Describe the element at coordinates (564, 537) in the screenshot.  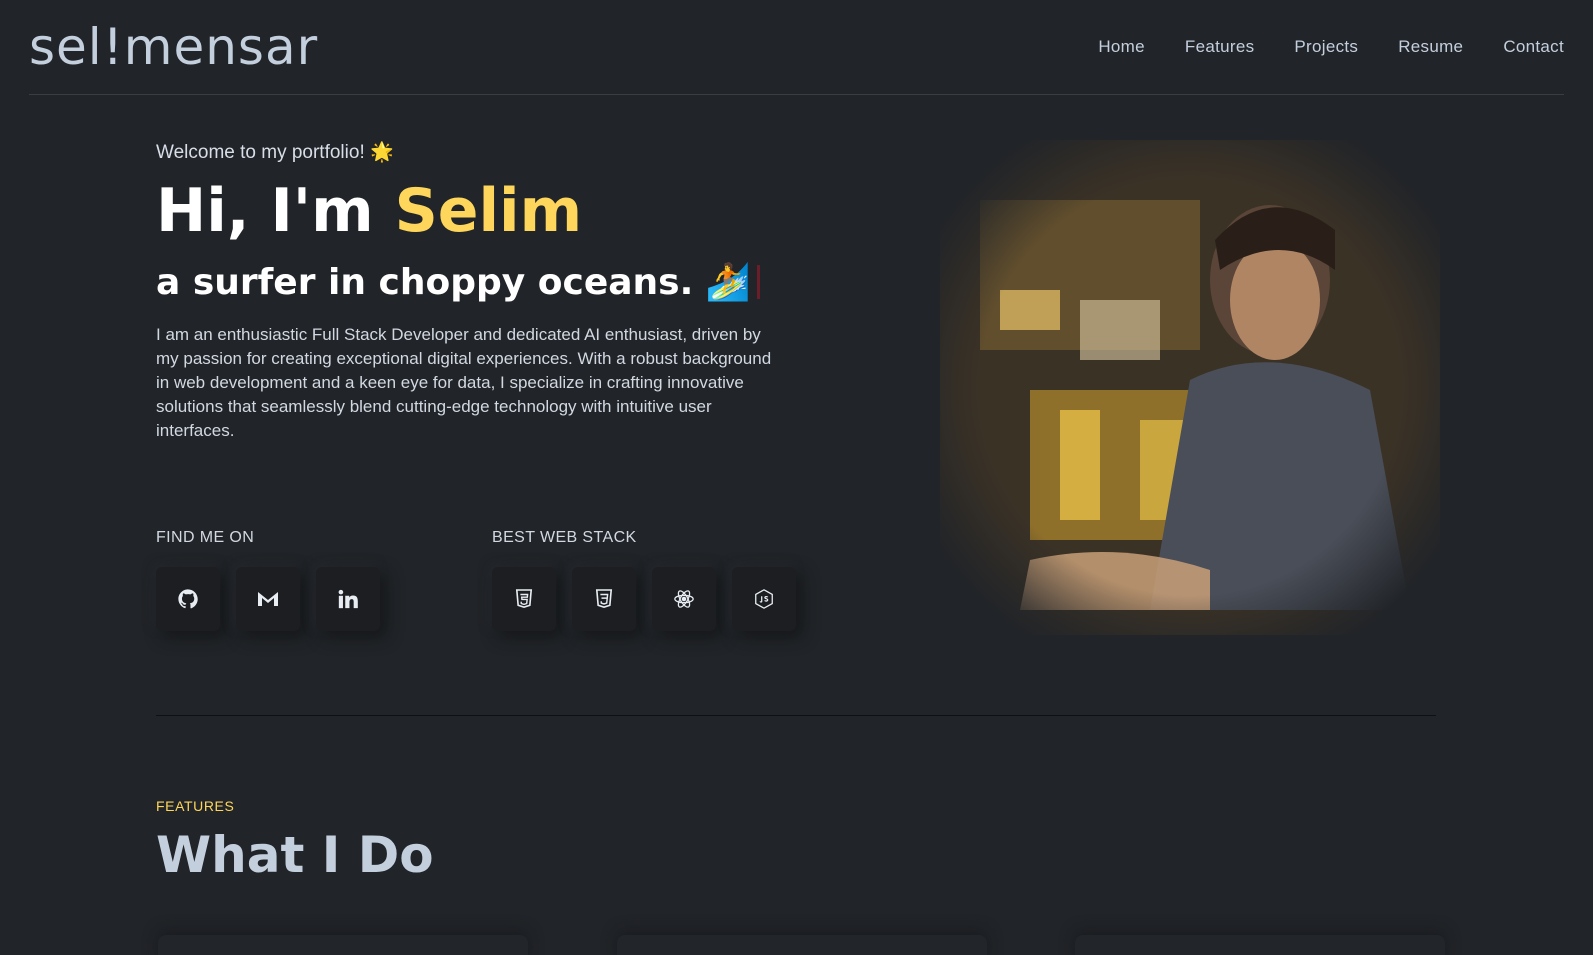
I see `stack-title: BEST WEB STACK` at that location.